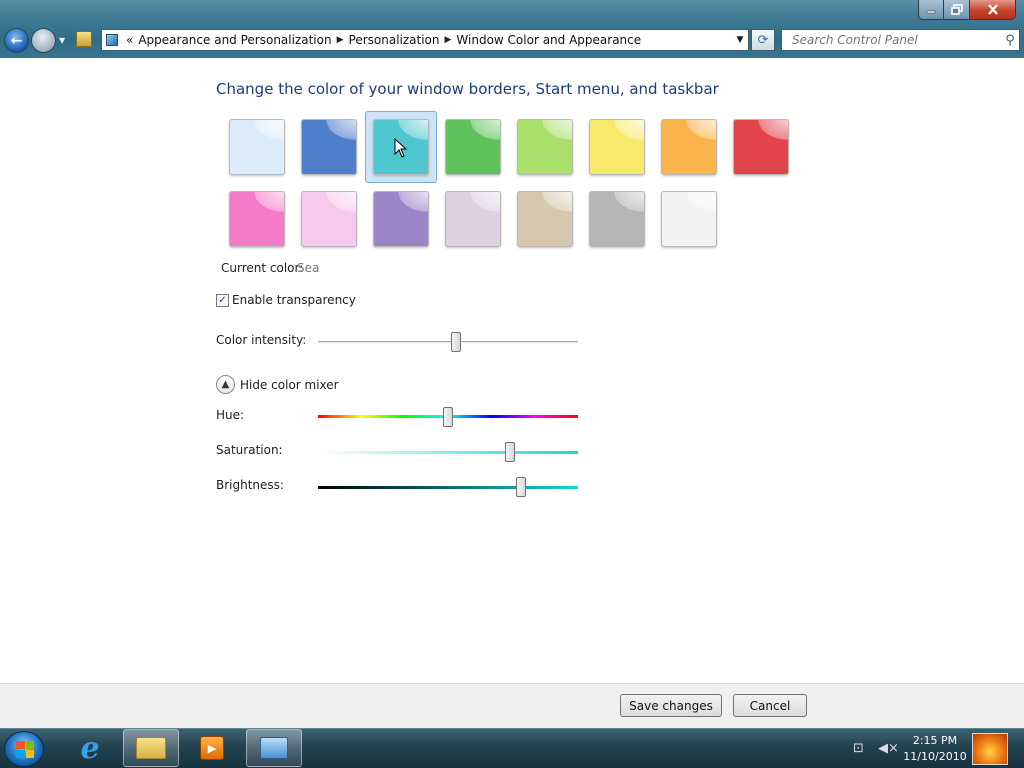 This screenshot has width=1024, height=768. I want to click on minimize-button, so click(931, 10).